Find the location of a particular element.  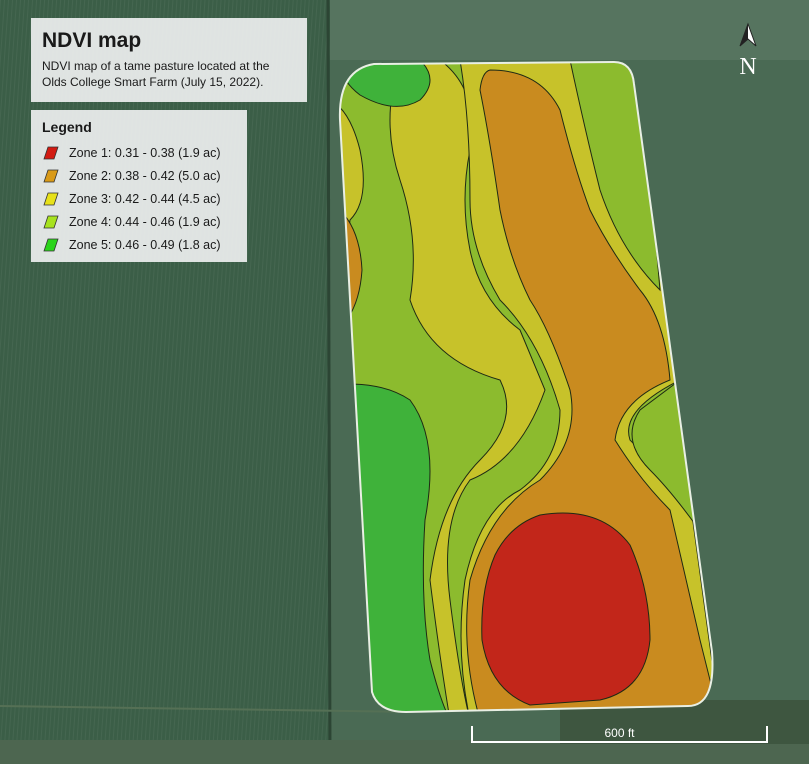

legend-item: Zone 2: 0.38 - 0.42 (5.0 ac) is located at coordinates (139, 175).